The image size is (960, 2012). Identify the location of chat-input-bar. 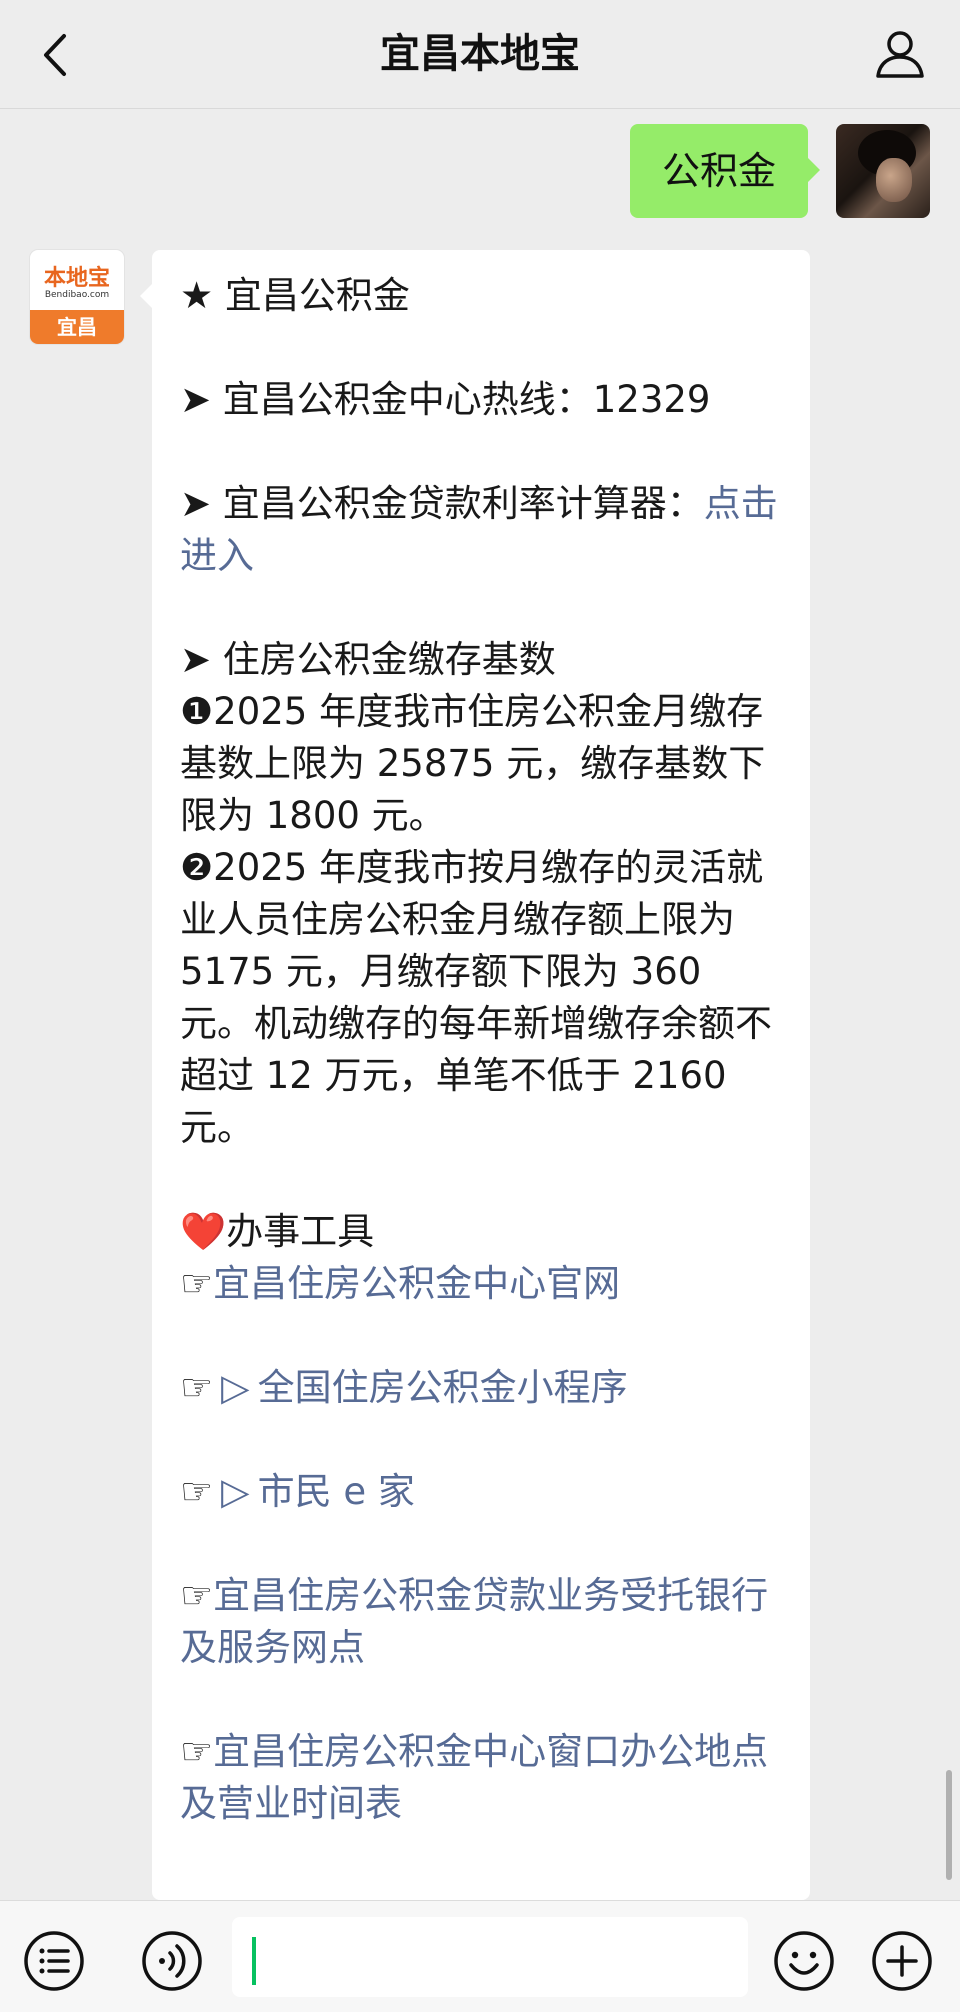
(480, 1956).